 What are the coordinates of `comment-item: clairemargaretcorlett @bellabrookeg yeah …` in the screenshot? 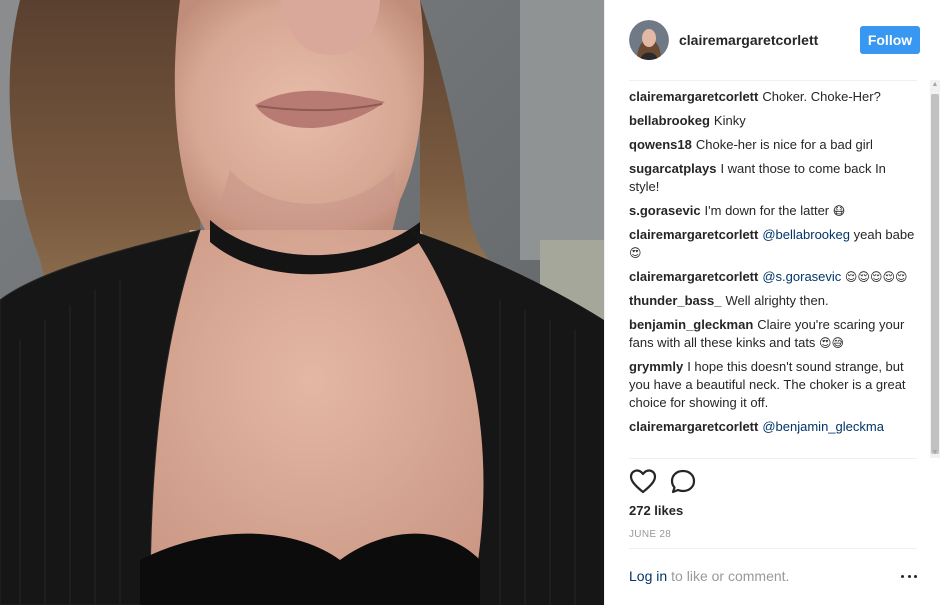 It's located at (774, 244).